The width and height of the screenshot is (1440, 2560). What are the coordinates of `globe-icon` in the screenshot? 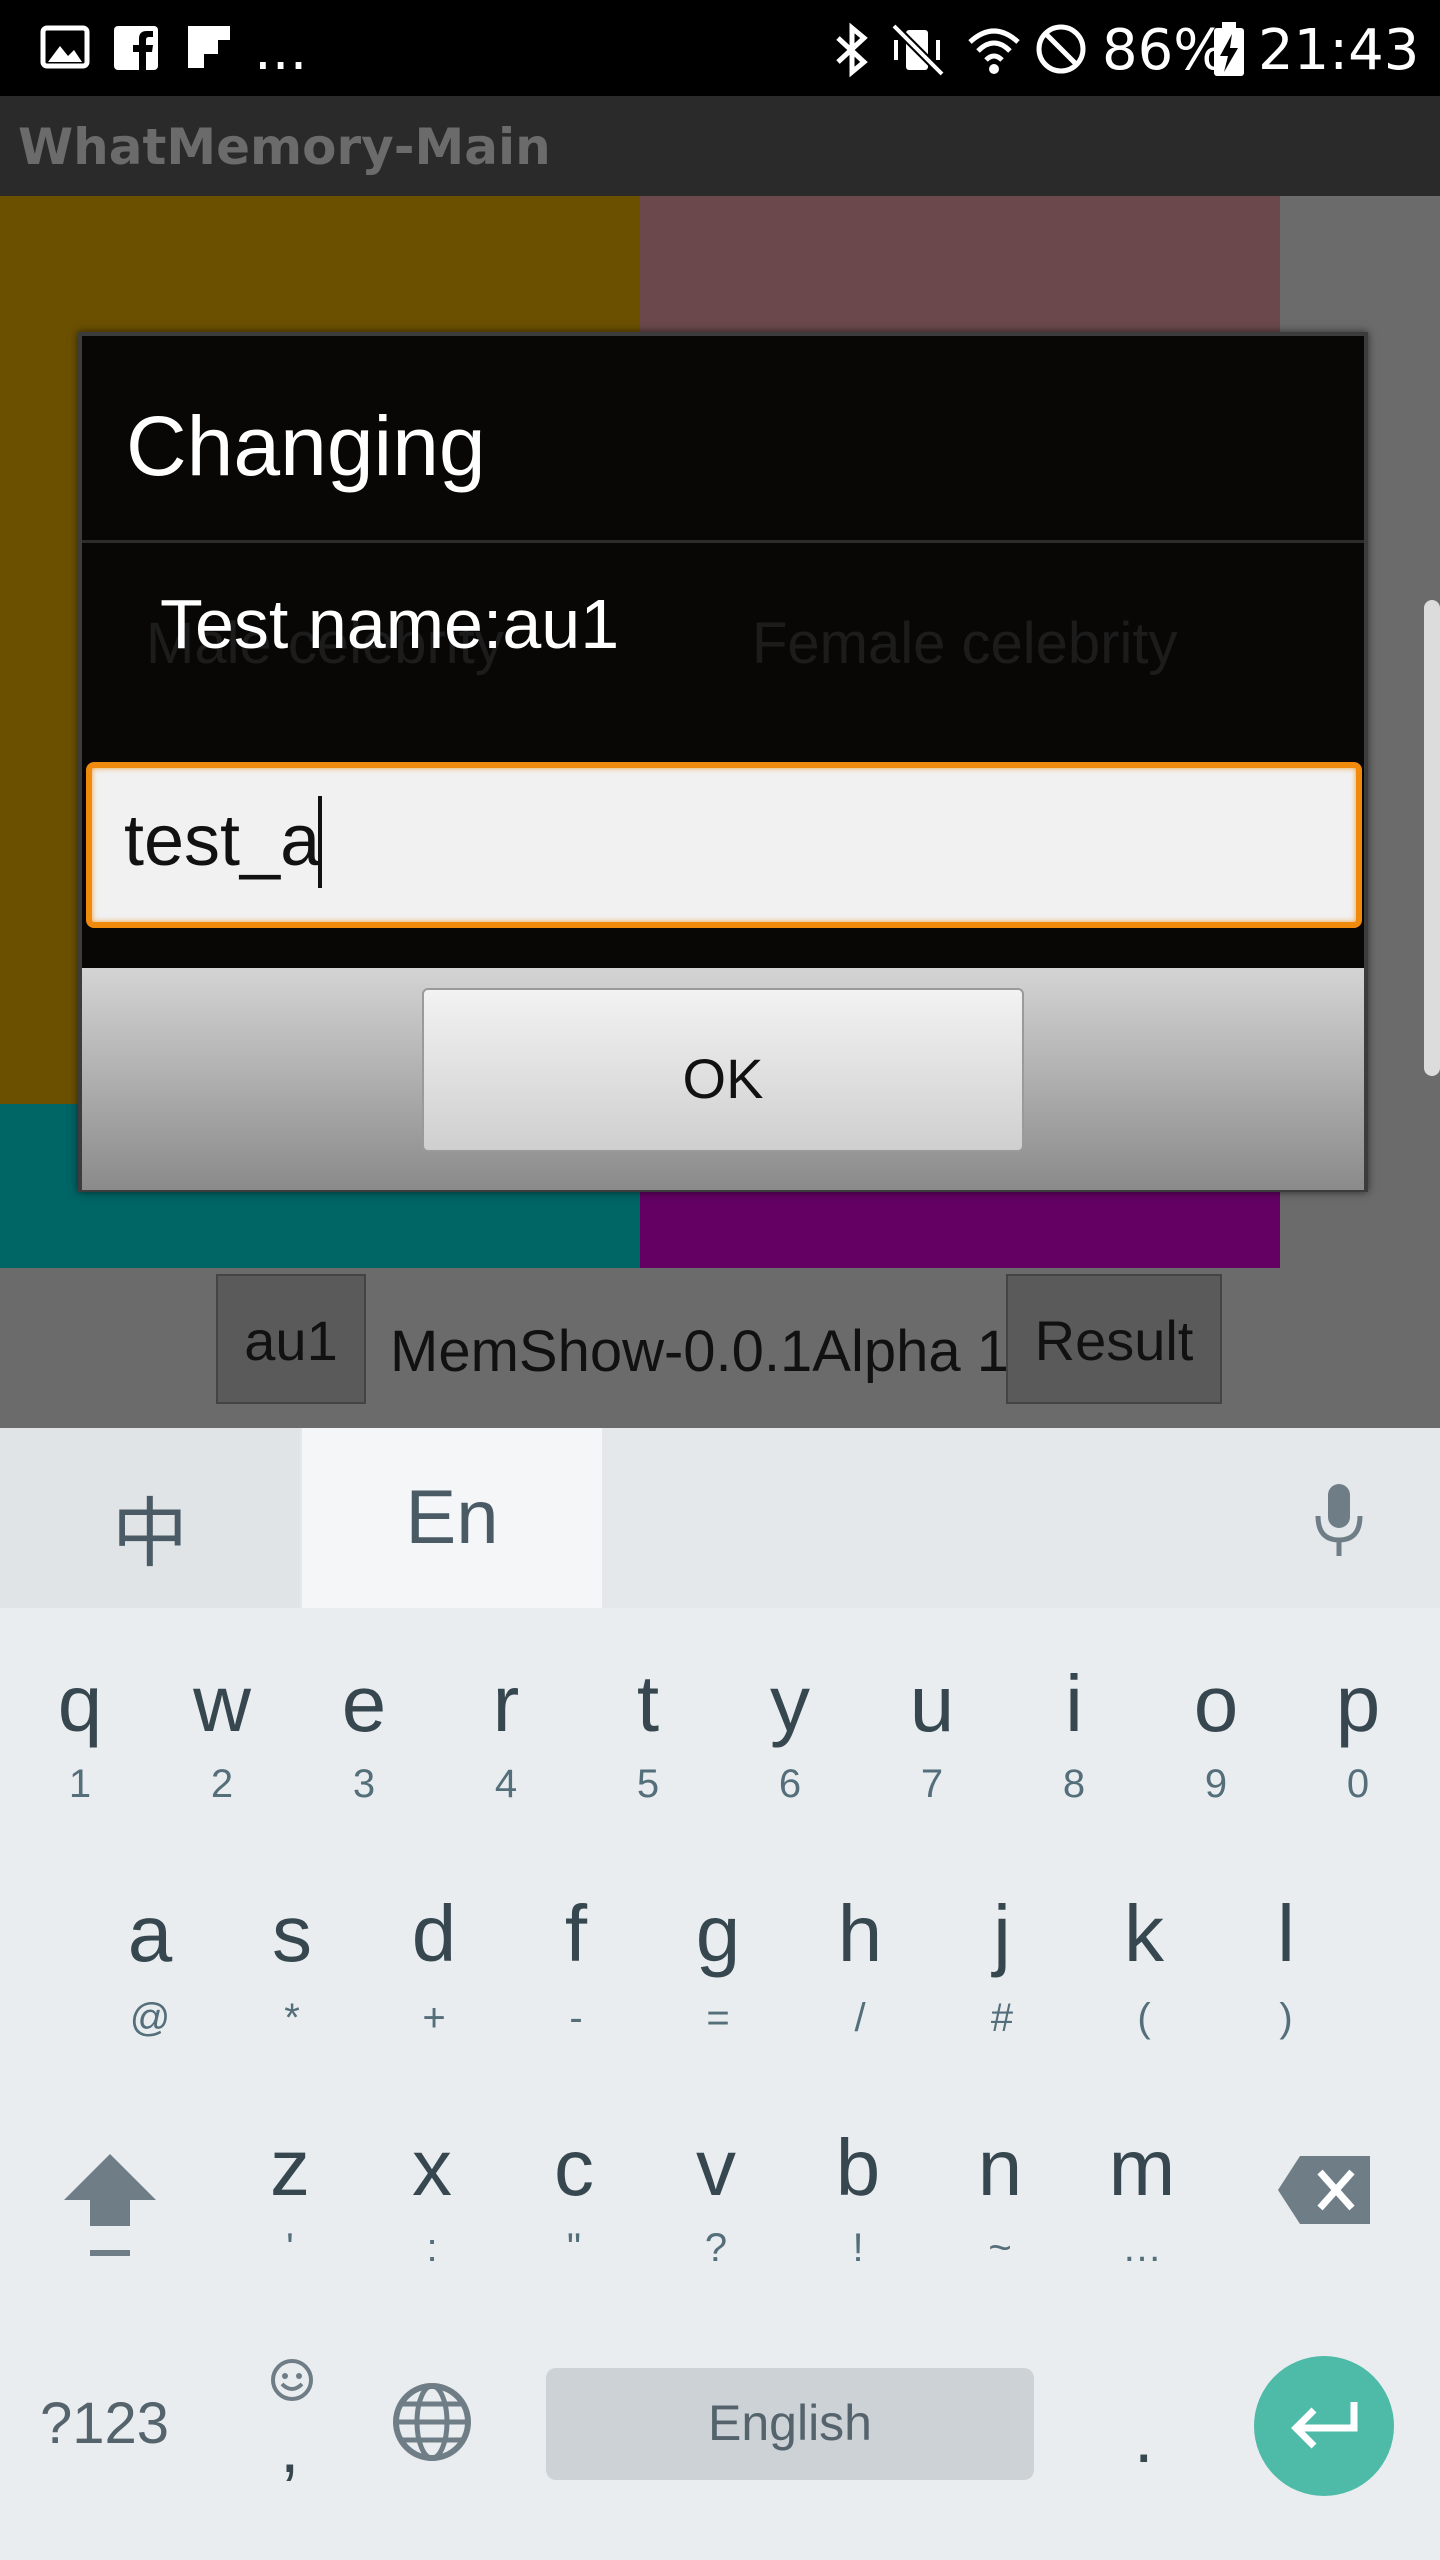 It's located at (432, 2422).